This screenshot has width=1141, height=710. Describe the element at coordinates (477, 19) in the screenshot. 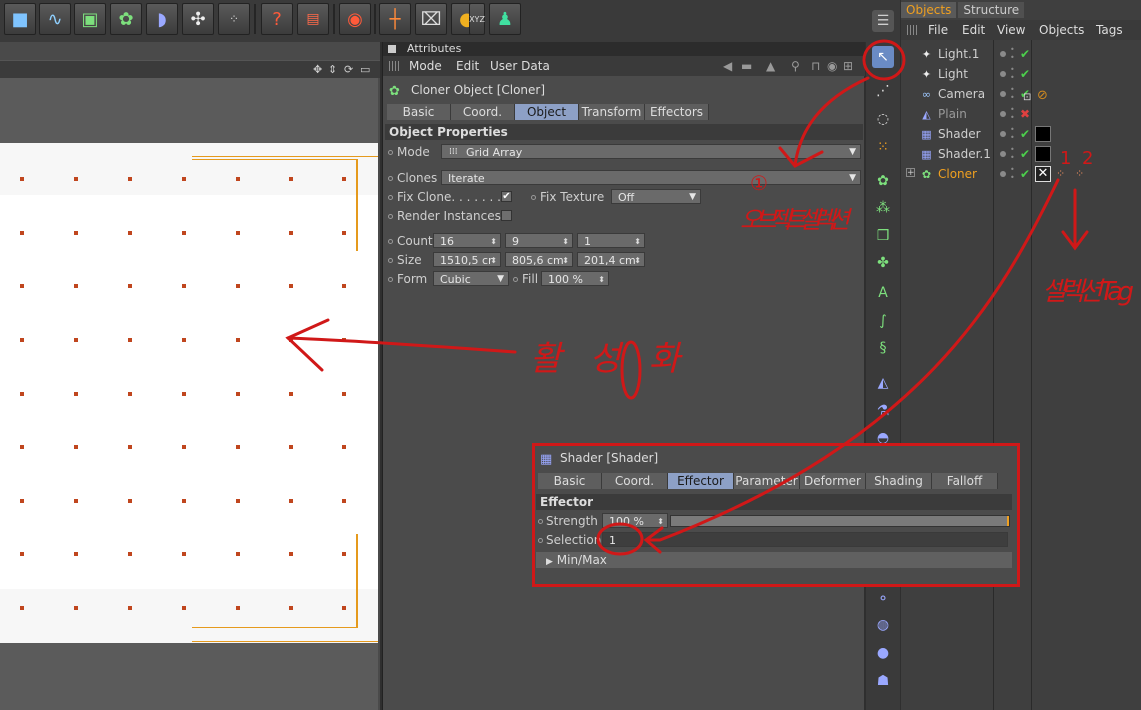

I see `xyz-icon: XYZ` at that location.